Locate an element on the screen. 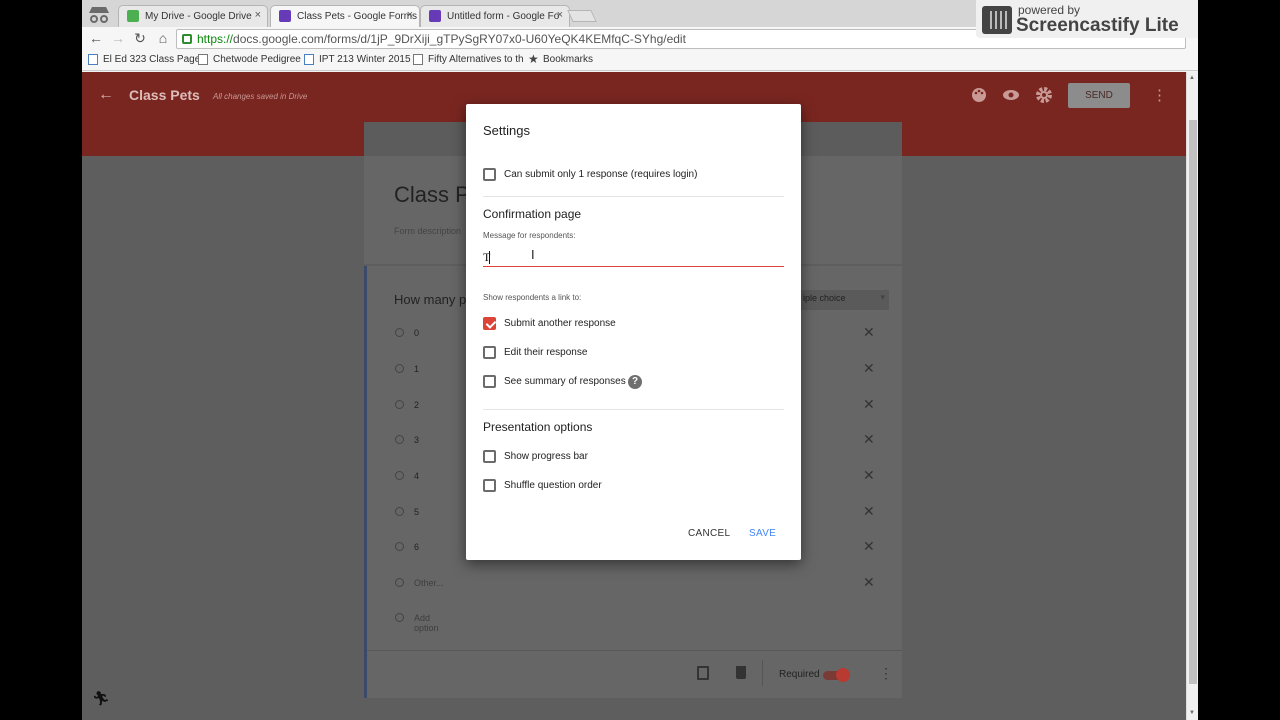  bookmarks-folder: ★ Bookmarks is located at coordinates (560, 59).